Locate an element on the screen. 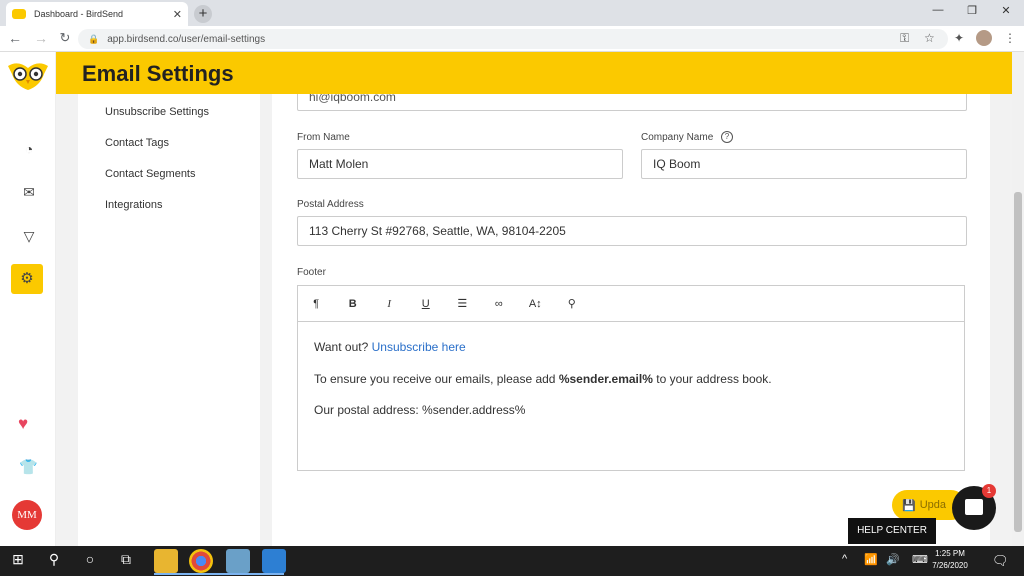 This screenshot has height=576, width=1024. url-field: 🔒 app.birdsend.co/user/email-settings is located at coordinates (513, 39).